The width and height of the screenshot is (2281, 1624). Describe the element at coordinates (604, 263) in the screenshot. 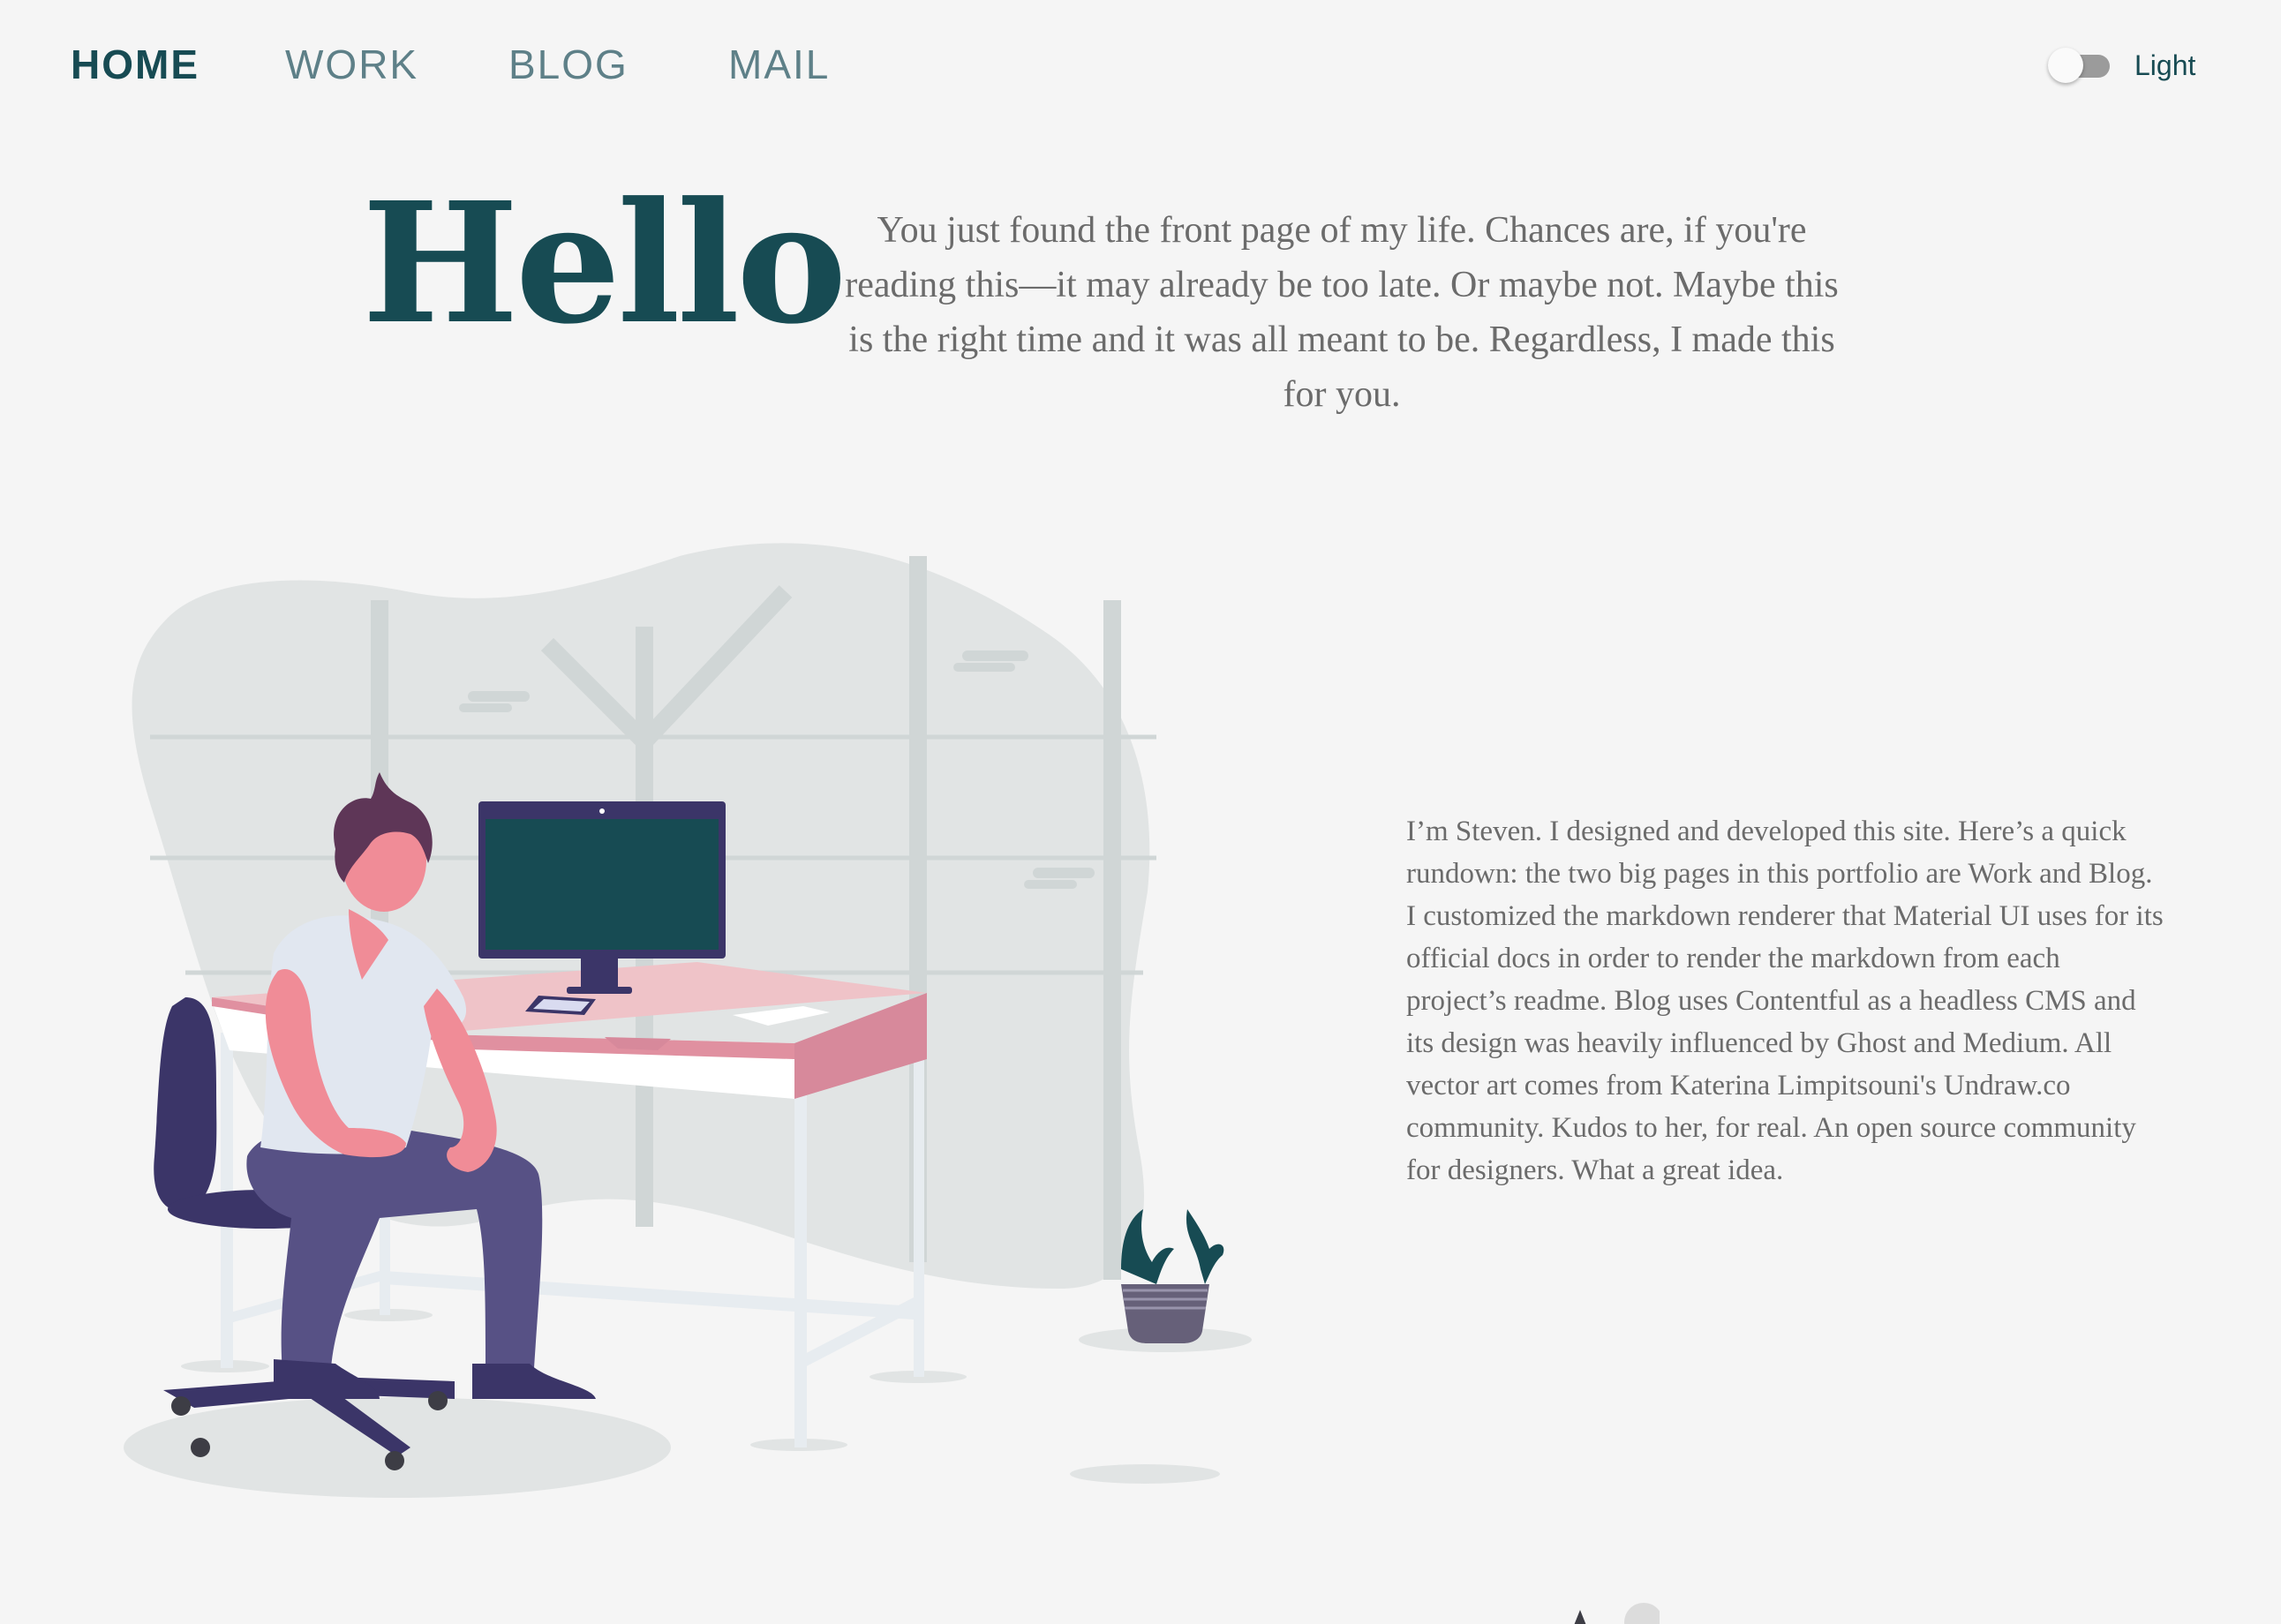

I see `hero-title: Hello` at that location.